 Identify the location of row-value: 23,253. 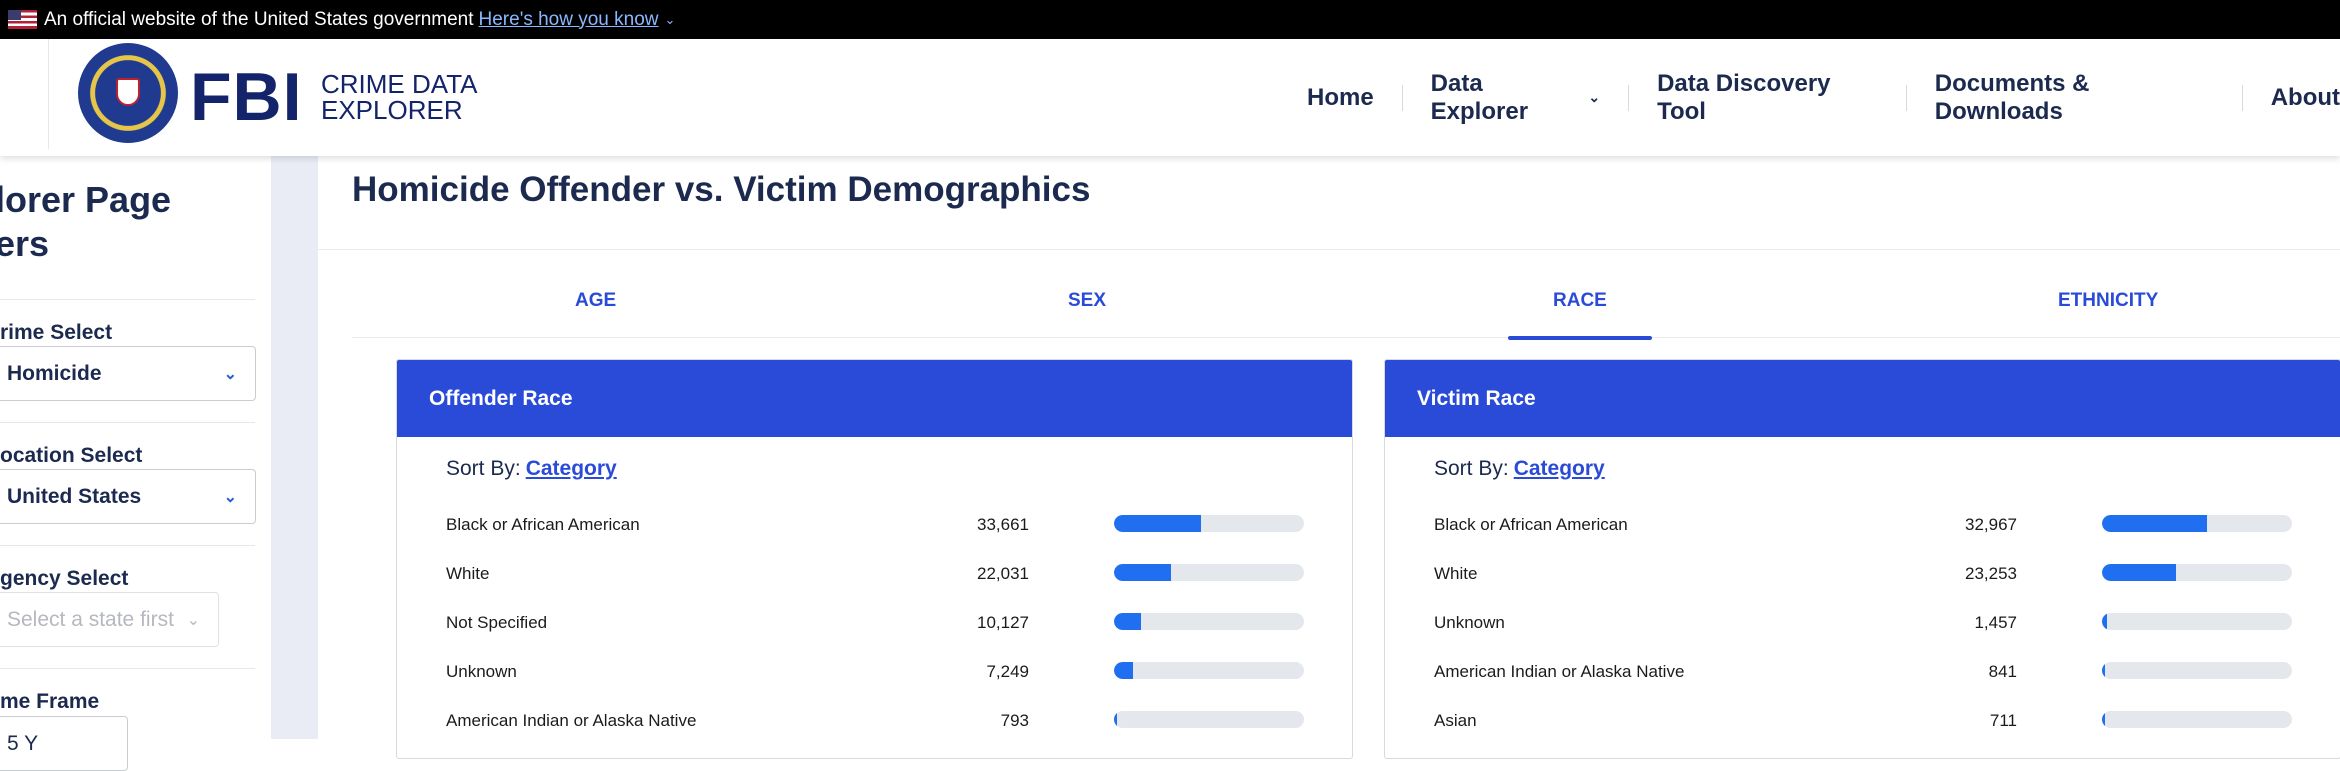
(1991, 573).